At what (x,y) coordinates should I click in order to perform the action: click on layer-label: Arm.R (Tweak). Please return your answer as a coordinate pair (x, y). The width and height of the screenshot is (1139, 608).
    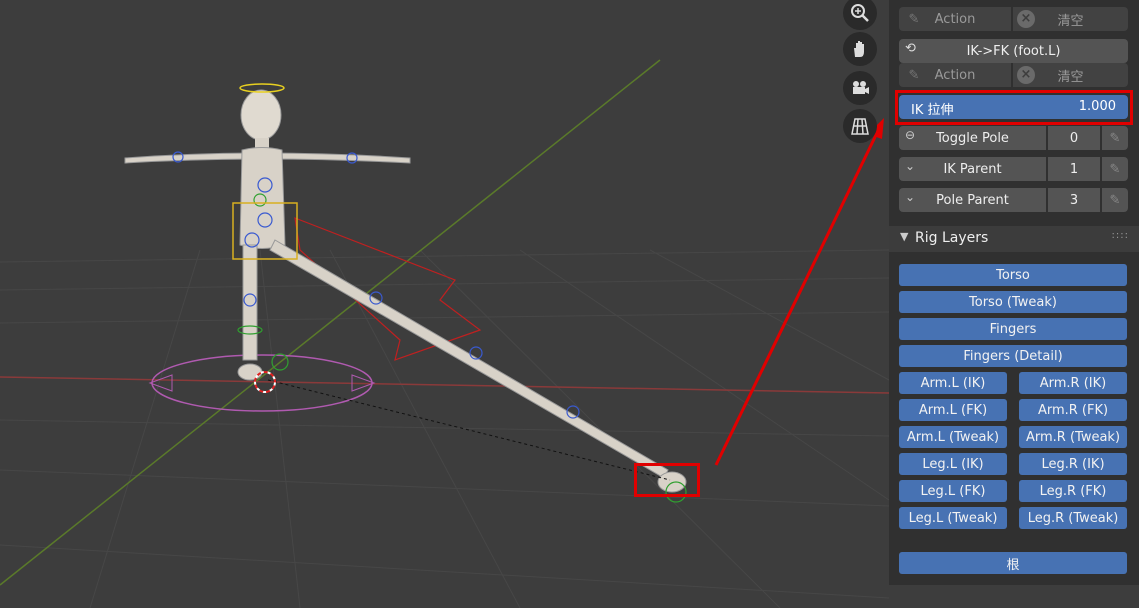
    Looking at the image, I should click on (1073, 437).